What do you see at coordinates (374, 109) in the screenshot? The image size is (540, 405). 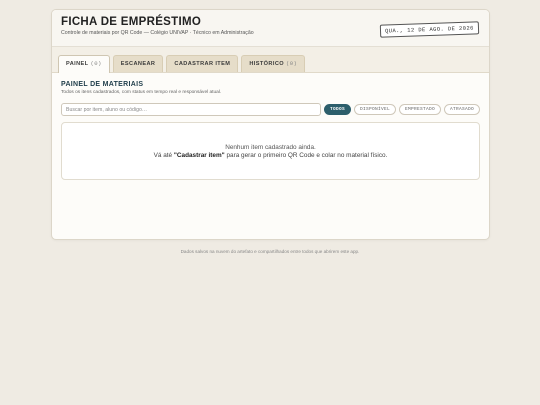 I see `filter-disponivel: DISPONÍVEL` at bounding box center [374, 109].